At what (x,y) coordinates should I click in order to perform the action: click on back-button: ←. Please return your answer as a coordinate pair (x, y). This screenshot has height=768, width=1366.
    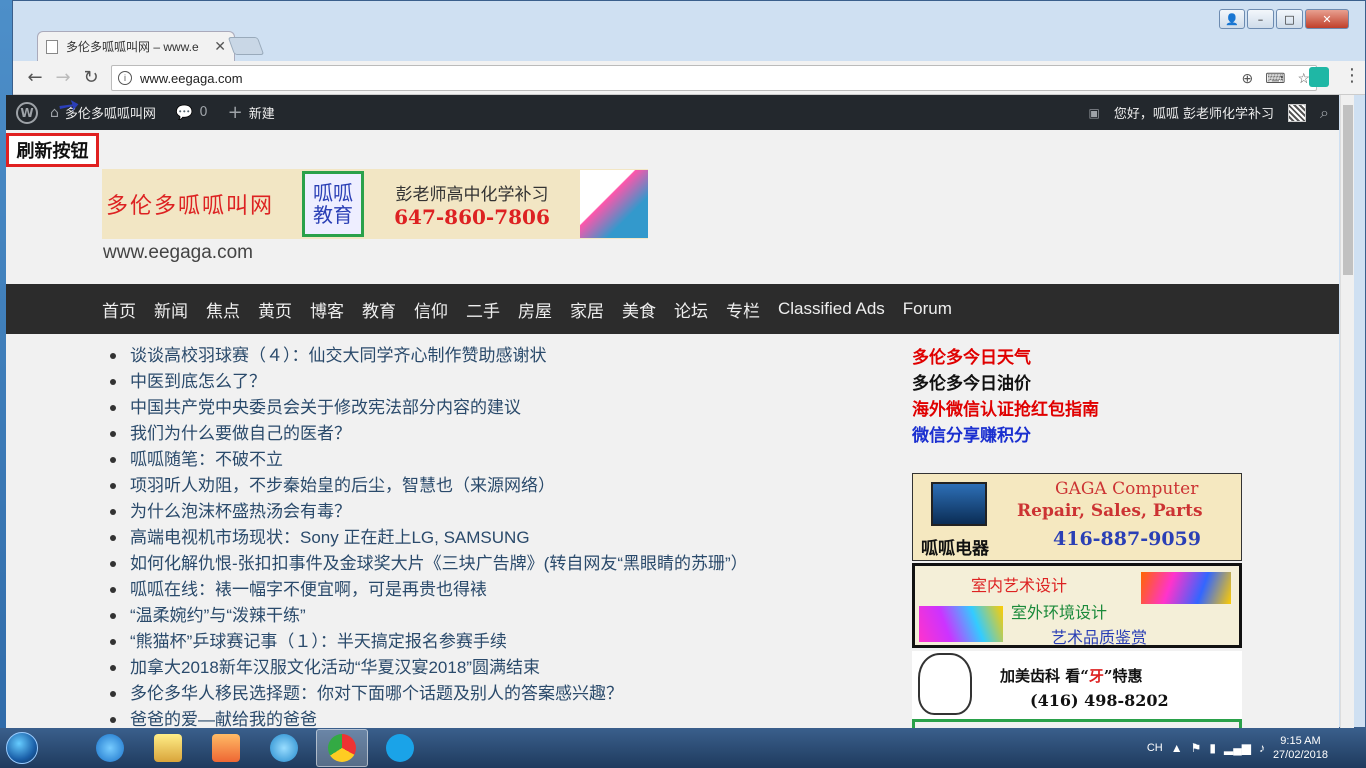
    Looking at the image, I should click on (35, 78).